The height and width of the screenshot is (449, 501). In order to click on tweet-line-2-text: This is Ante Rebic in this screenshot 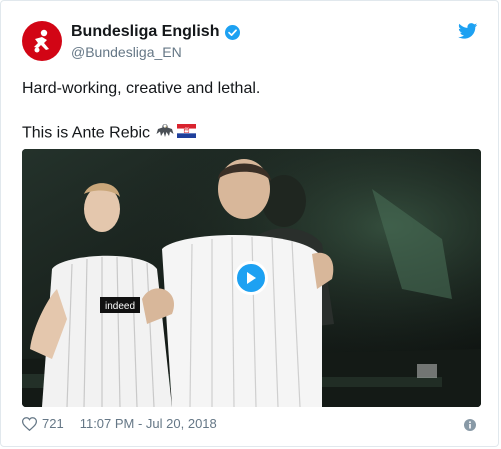, I will do `click(86, 133)`.